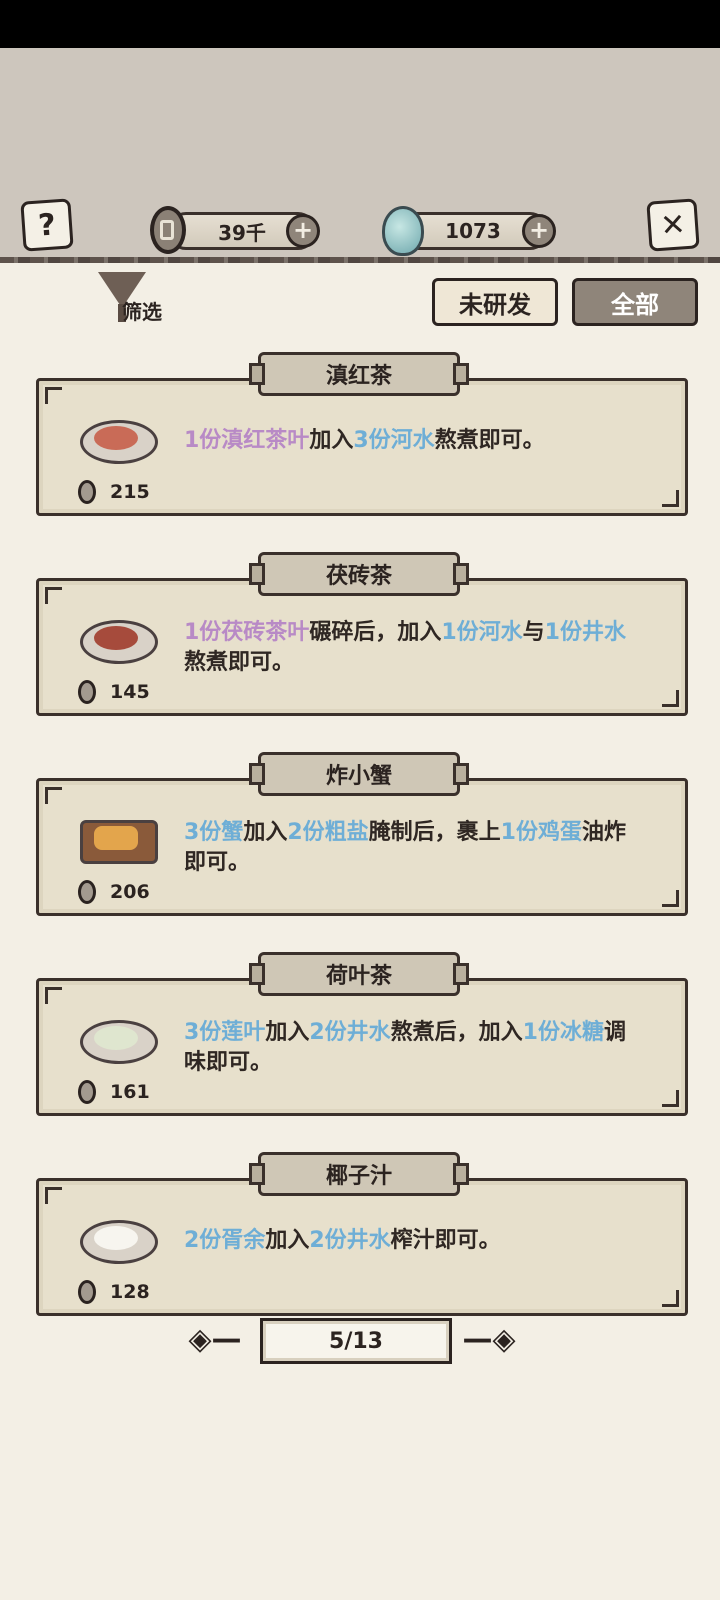 This screenshot has width=720, height=1600. I want to click on close-button: ✕, so click(673, 225).